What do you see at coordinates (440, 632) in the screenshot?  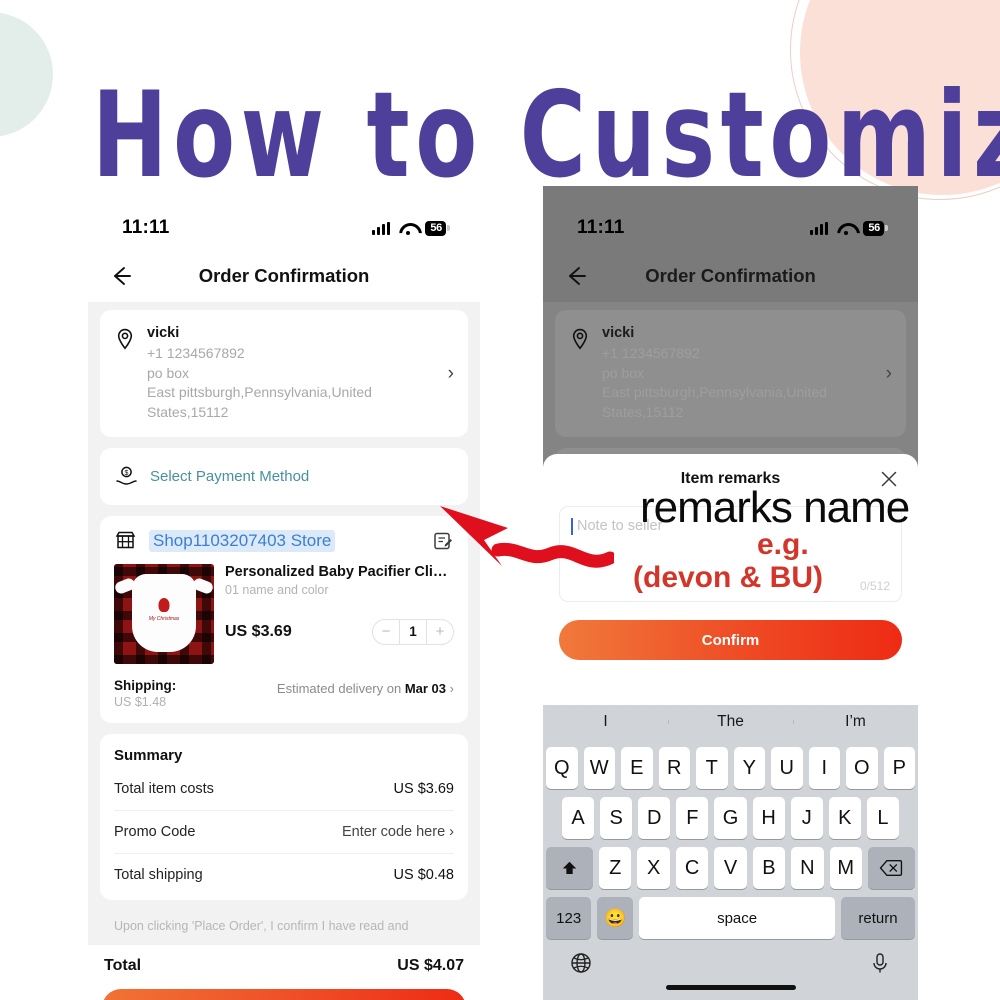 I see `quantity-increment-button: +` at bounding box center [440, 632].